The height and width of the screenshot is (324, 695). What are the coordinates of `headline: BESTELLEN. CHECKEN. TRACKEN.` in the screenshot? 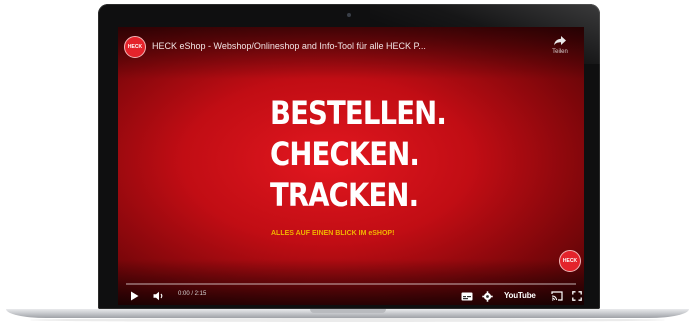 It's located at (358, 154).